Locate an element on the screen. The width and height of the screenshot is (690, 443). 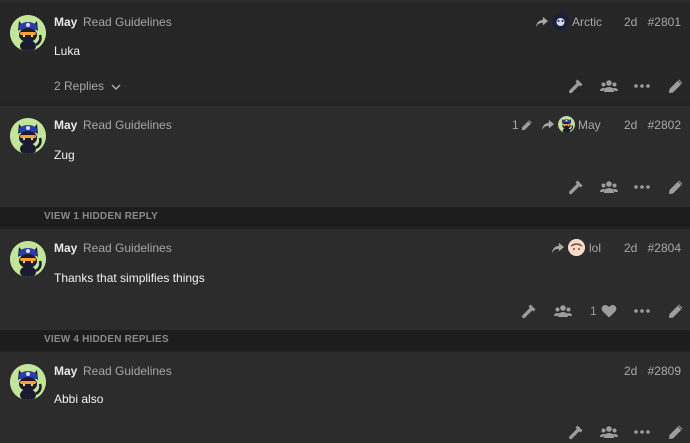
replies-button: 2 Replies is located at coordinates (87, 86).